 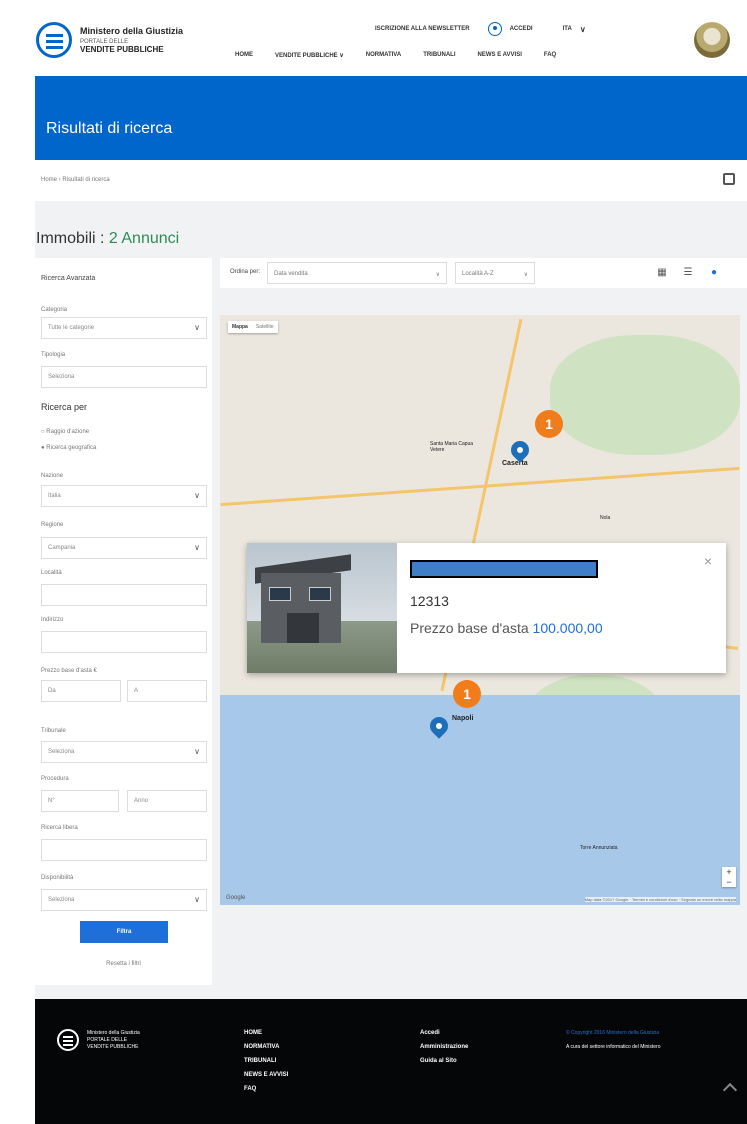 What do you see at coordinates (55, 779) in the screenshot?
I see `procedura-label: Procedura` at bounding box center [55, 779].